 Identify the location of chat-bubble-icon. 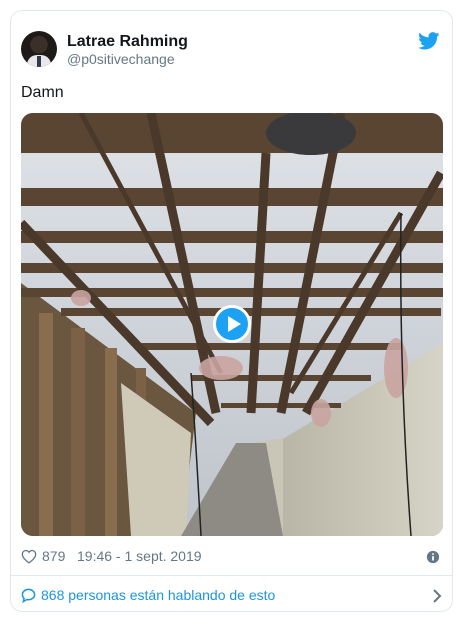
(28, 595).